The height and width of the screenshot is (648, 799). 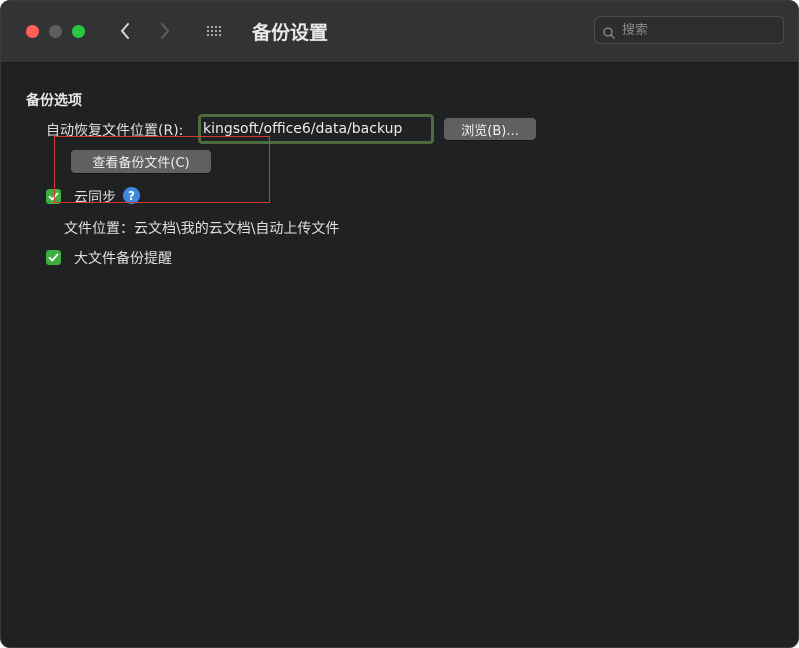 I want to click on back-button, so click(x=125, y=31).